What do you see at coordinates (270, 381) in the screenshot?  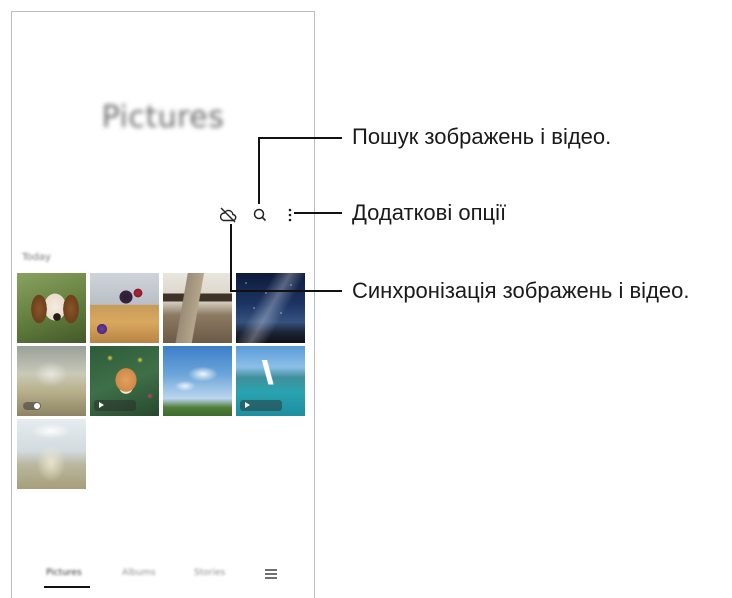 I see `thumbnail-sailboat` at bounding box center [270, 381].